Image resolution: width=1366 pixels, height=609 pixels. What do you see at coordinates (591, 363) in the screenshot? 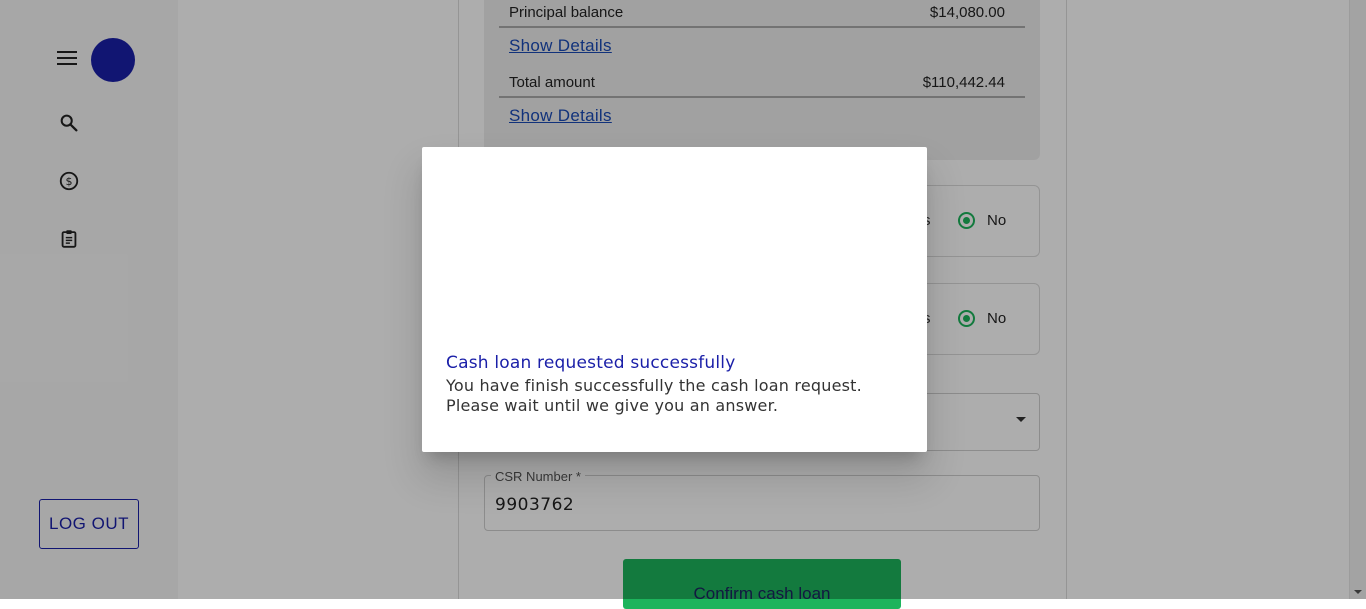
I see `dialog-title: Cash loan requested successfully` at bounding box center [591, 363].